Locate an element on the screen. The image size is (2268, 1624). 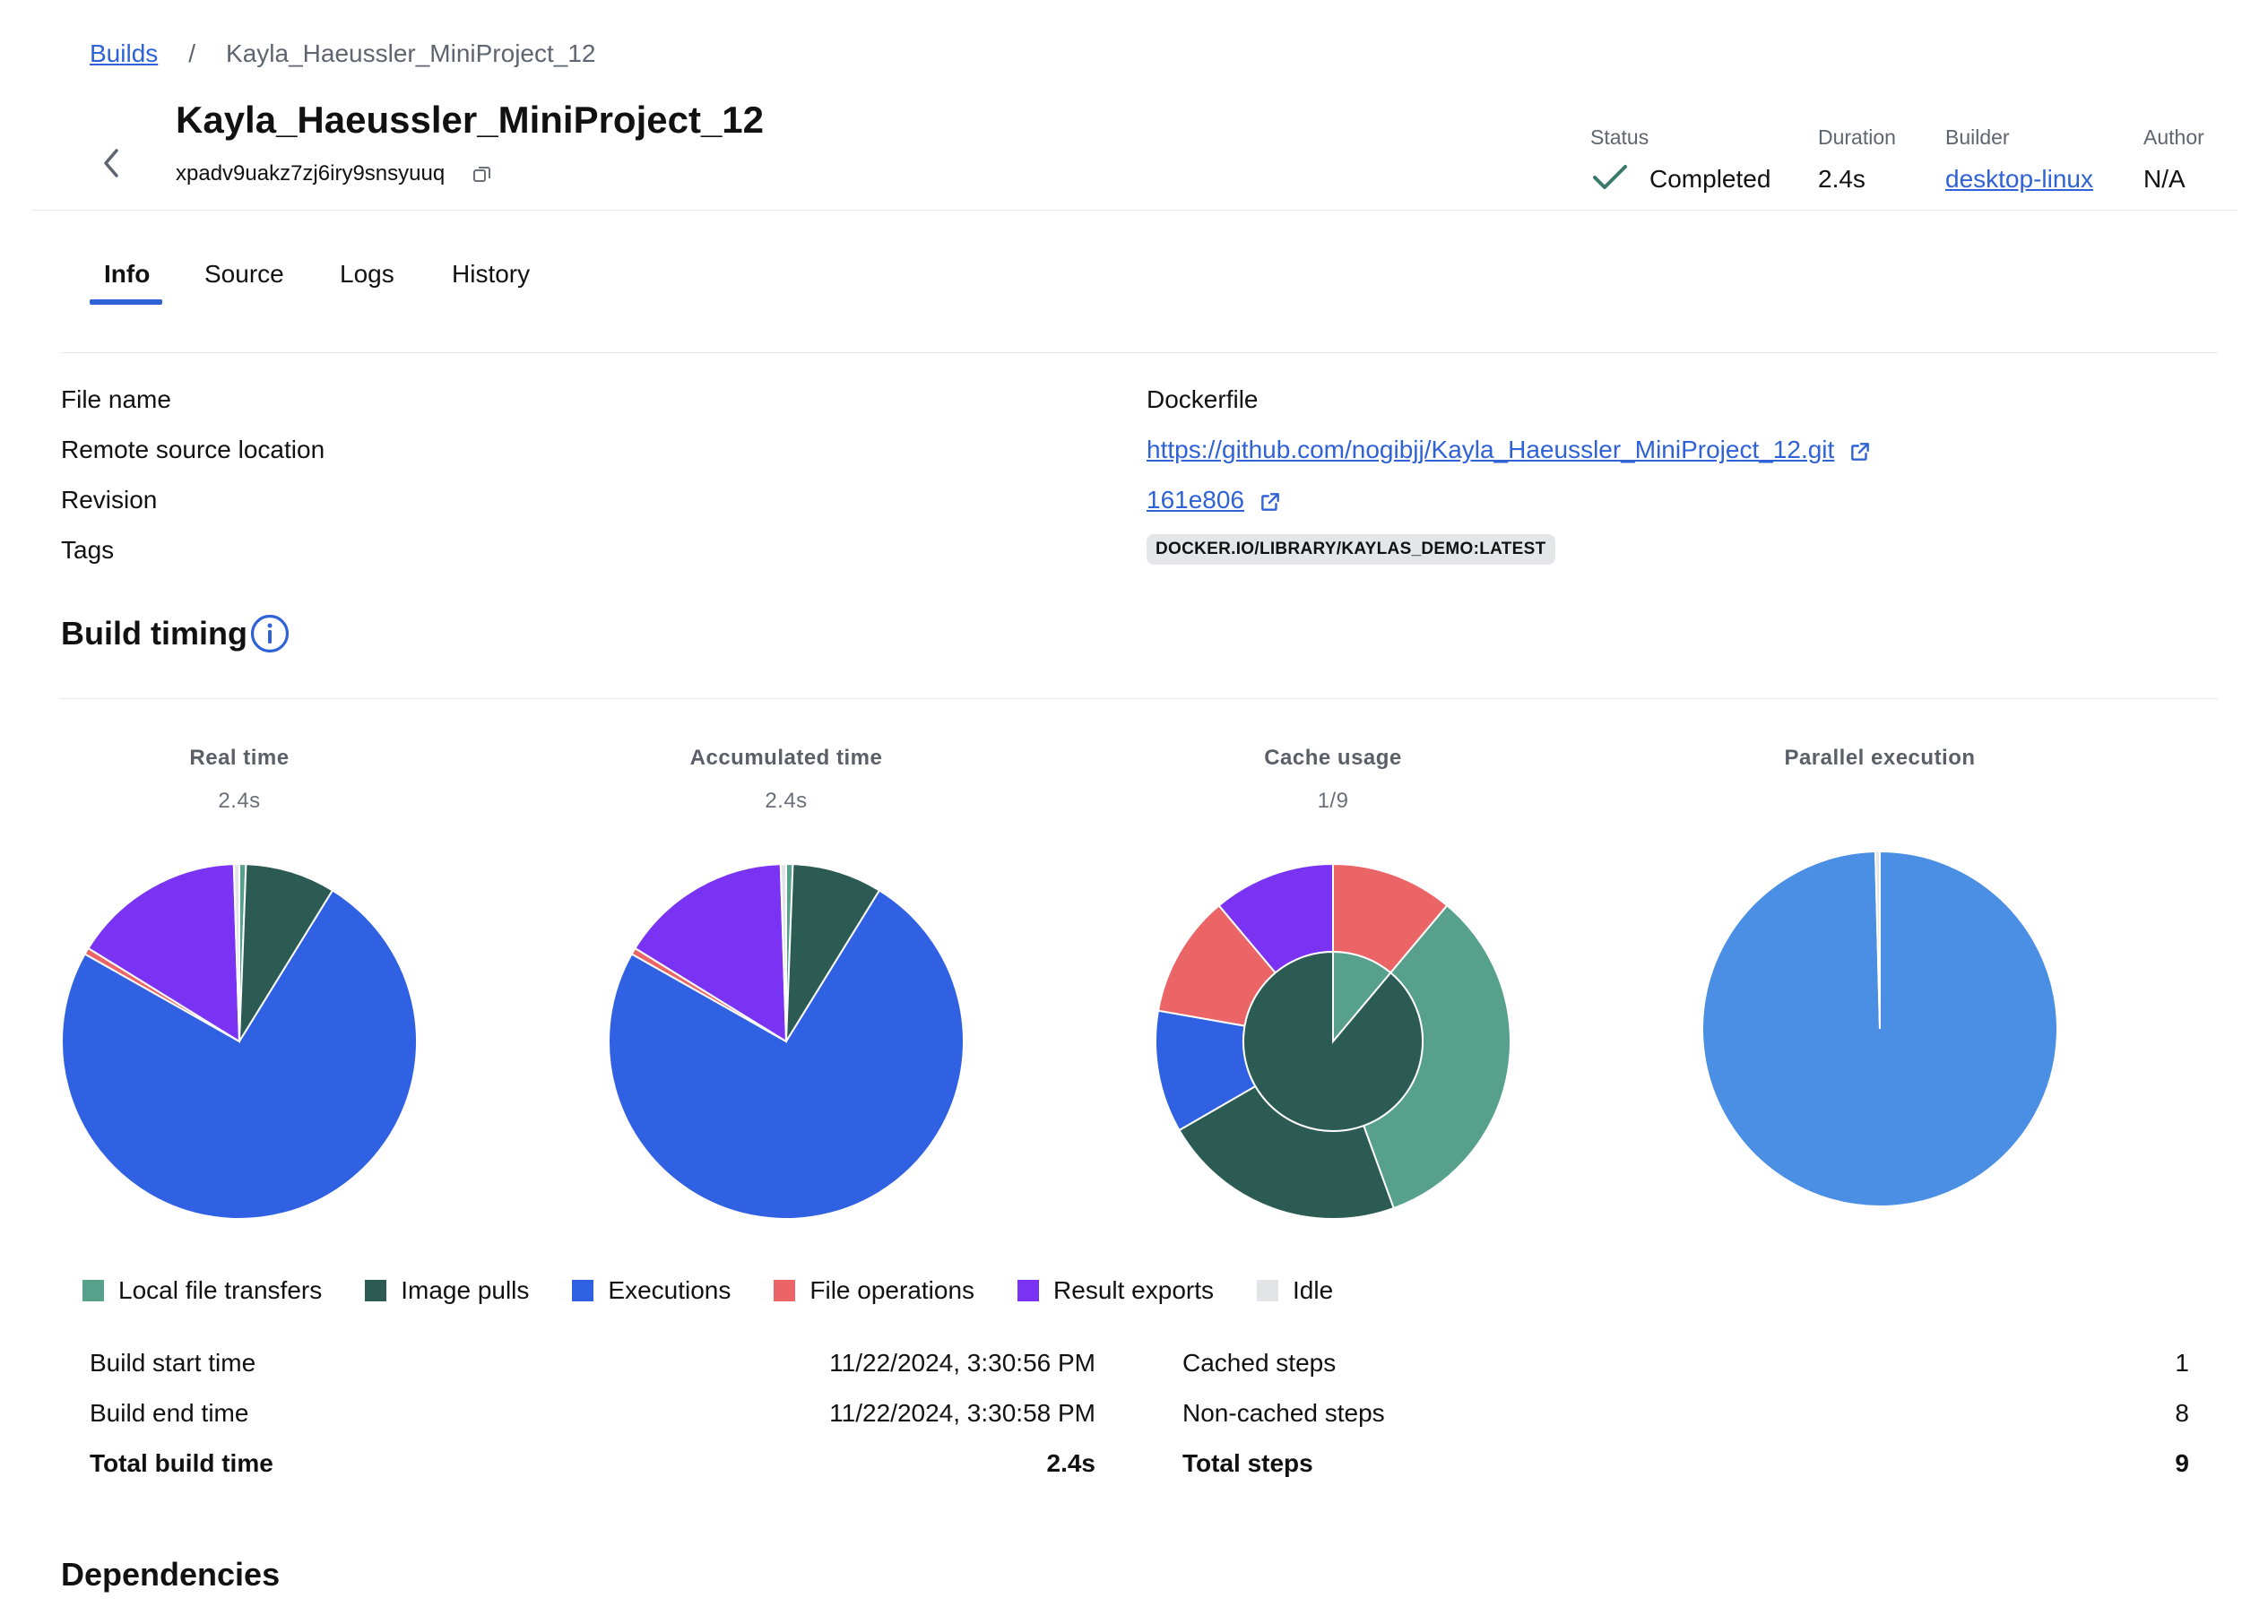
legend-item: Executions is located at coordinates (651, 1290).